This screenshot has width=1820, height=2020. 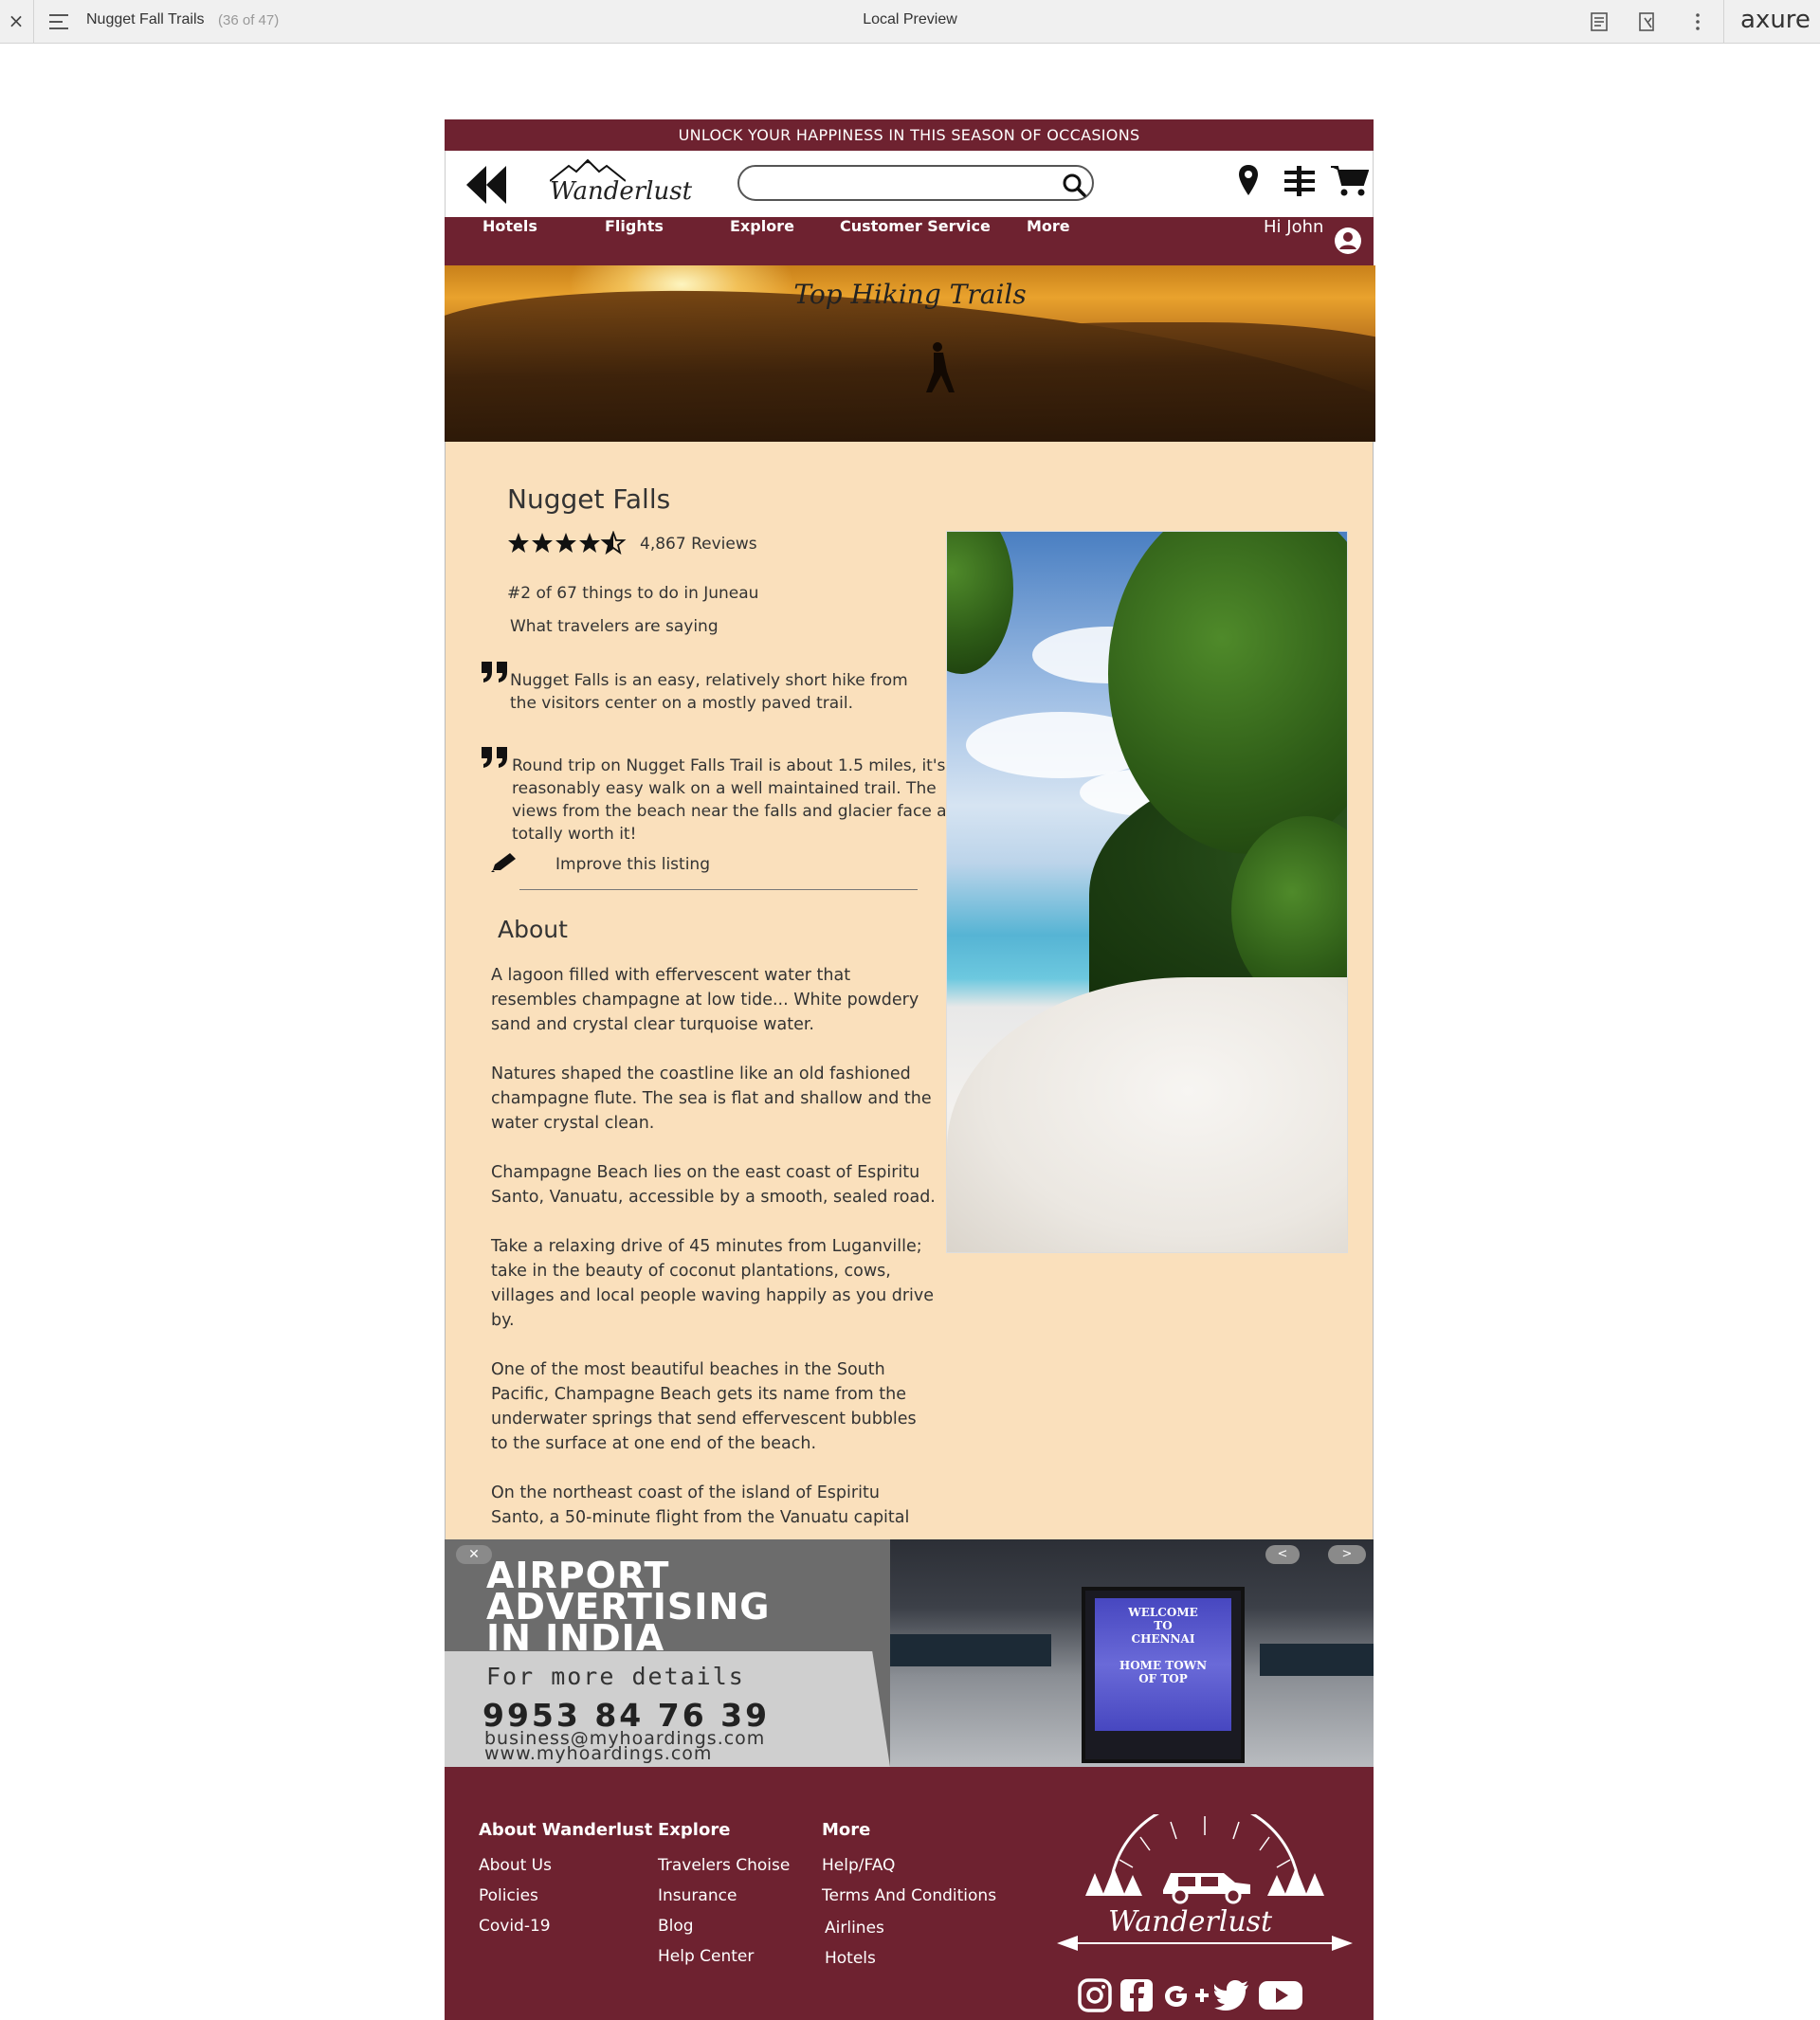 What do you see at coordinates (676, 1927) in the screenshot?
I see `footer-link: Blog` at bounding box center [676, 1927].